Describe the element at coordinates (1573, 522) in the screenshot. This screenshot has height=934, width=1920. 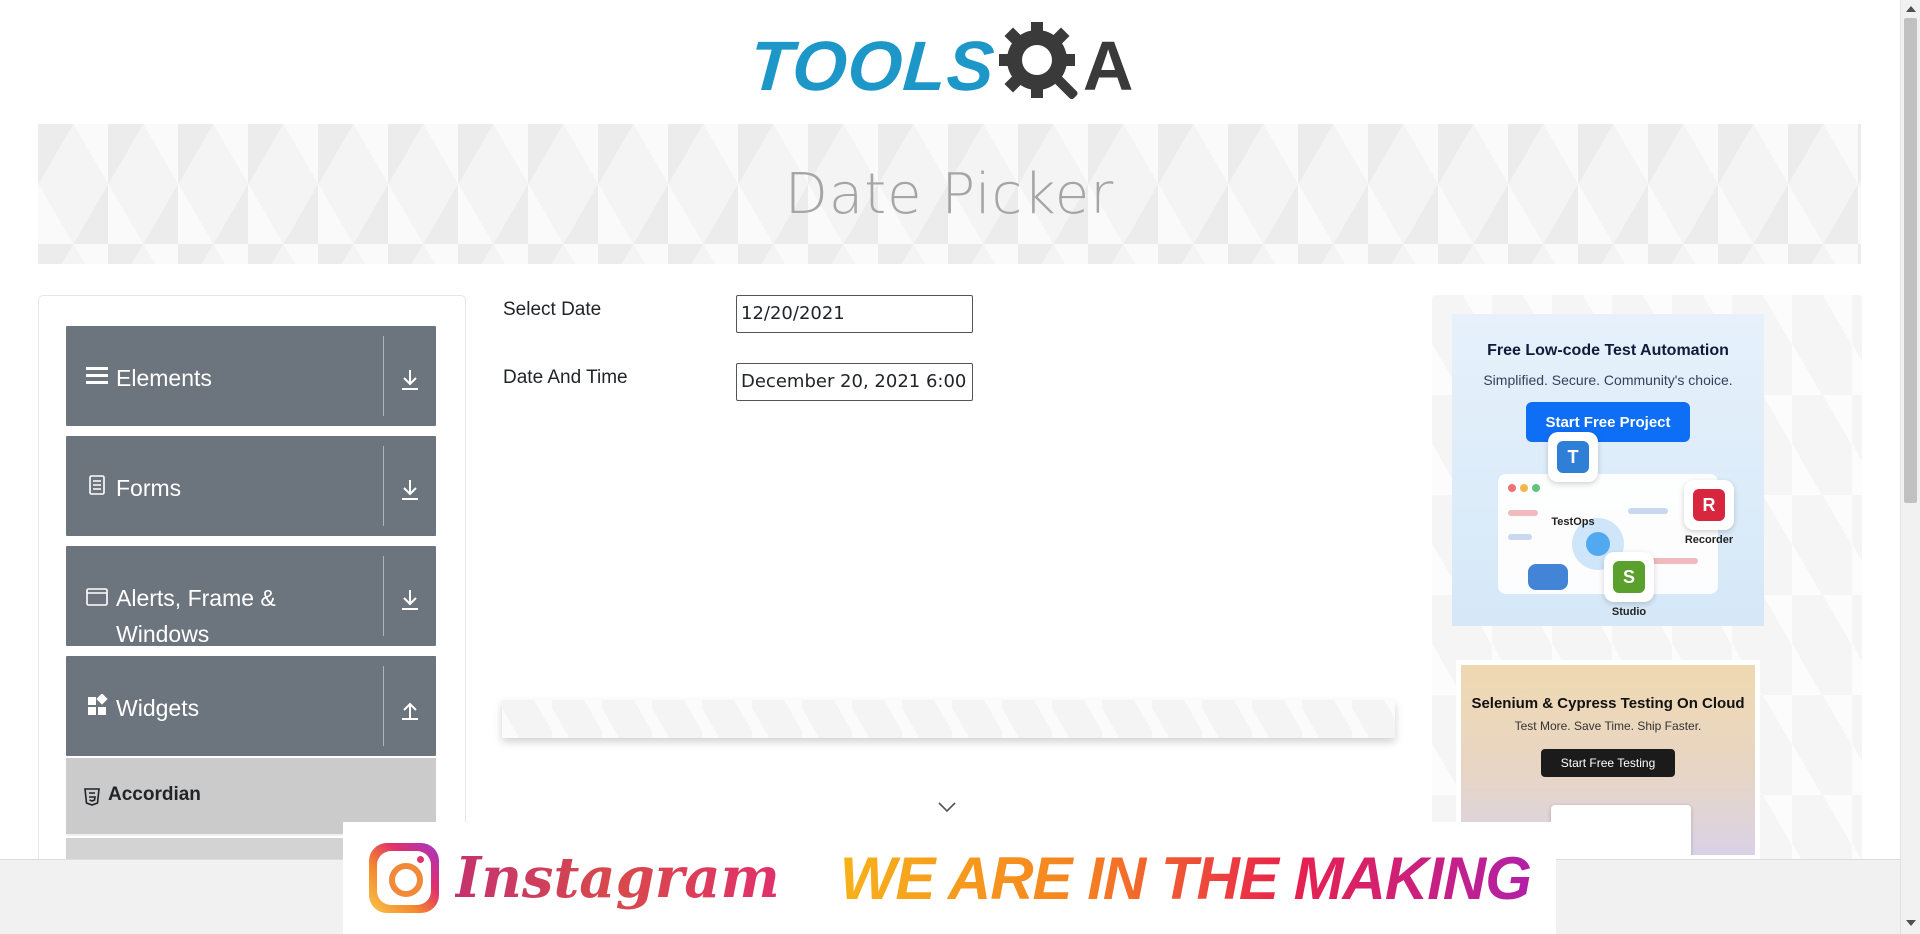
I see `testops-label: TestOps` at that location.